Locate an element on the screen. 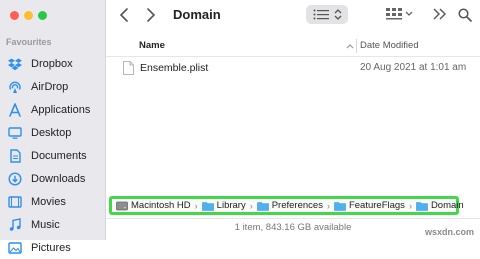 This screenshot has width=480, height=259. sidebar-item-applications: Applications is located at coordinates (53, 109).